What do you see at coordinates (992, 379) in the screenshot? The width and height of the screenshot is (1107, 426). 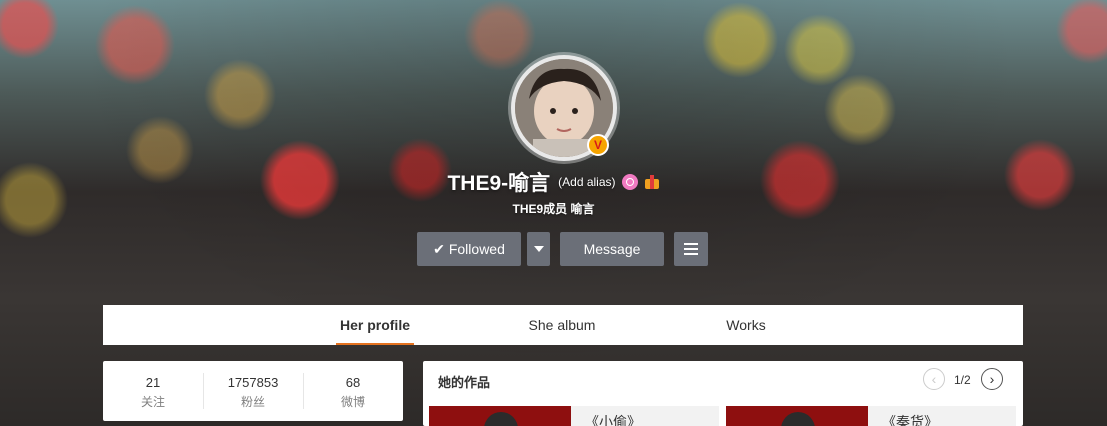 I see `next-arrow-icon: ›` at bounding box center [992, 379].